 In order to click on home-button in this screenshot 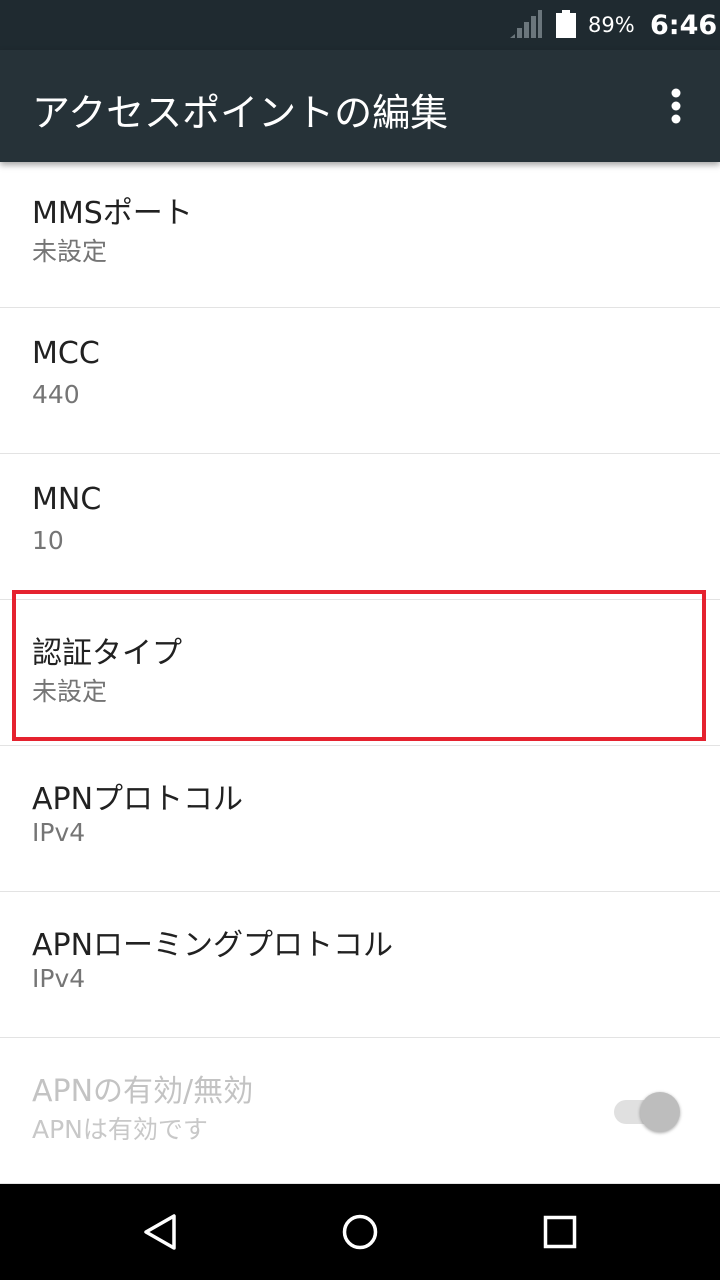, I will do `click(360, 1232)`.